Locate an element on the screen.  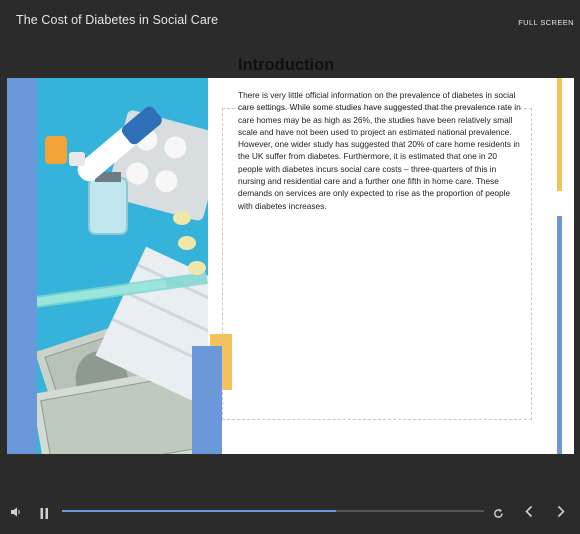
fullscreen-button: FULL SCREEN is located at coordinates (546, 22).